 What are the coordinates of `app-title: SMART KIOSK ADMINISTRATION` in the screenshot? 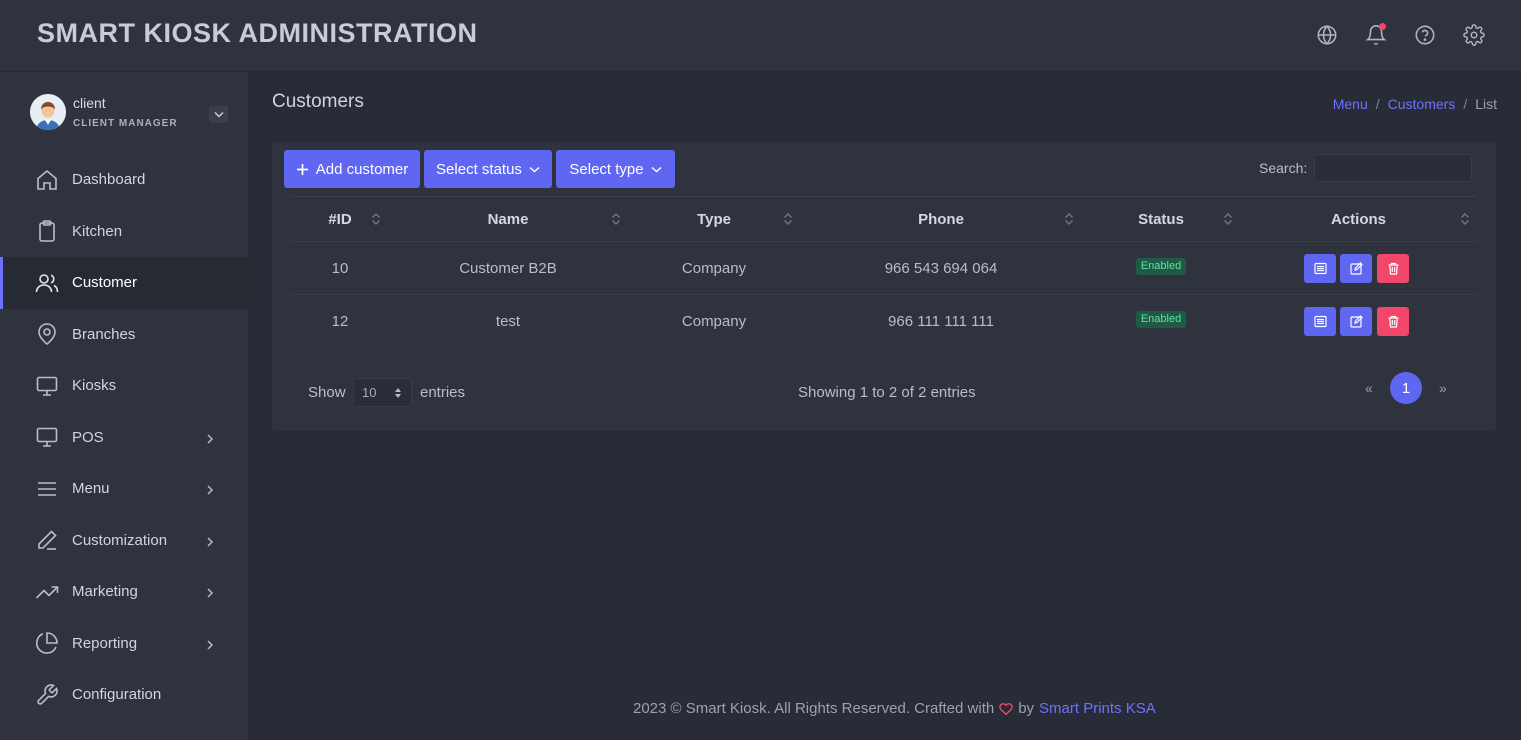 It's located at (257, 33).